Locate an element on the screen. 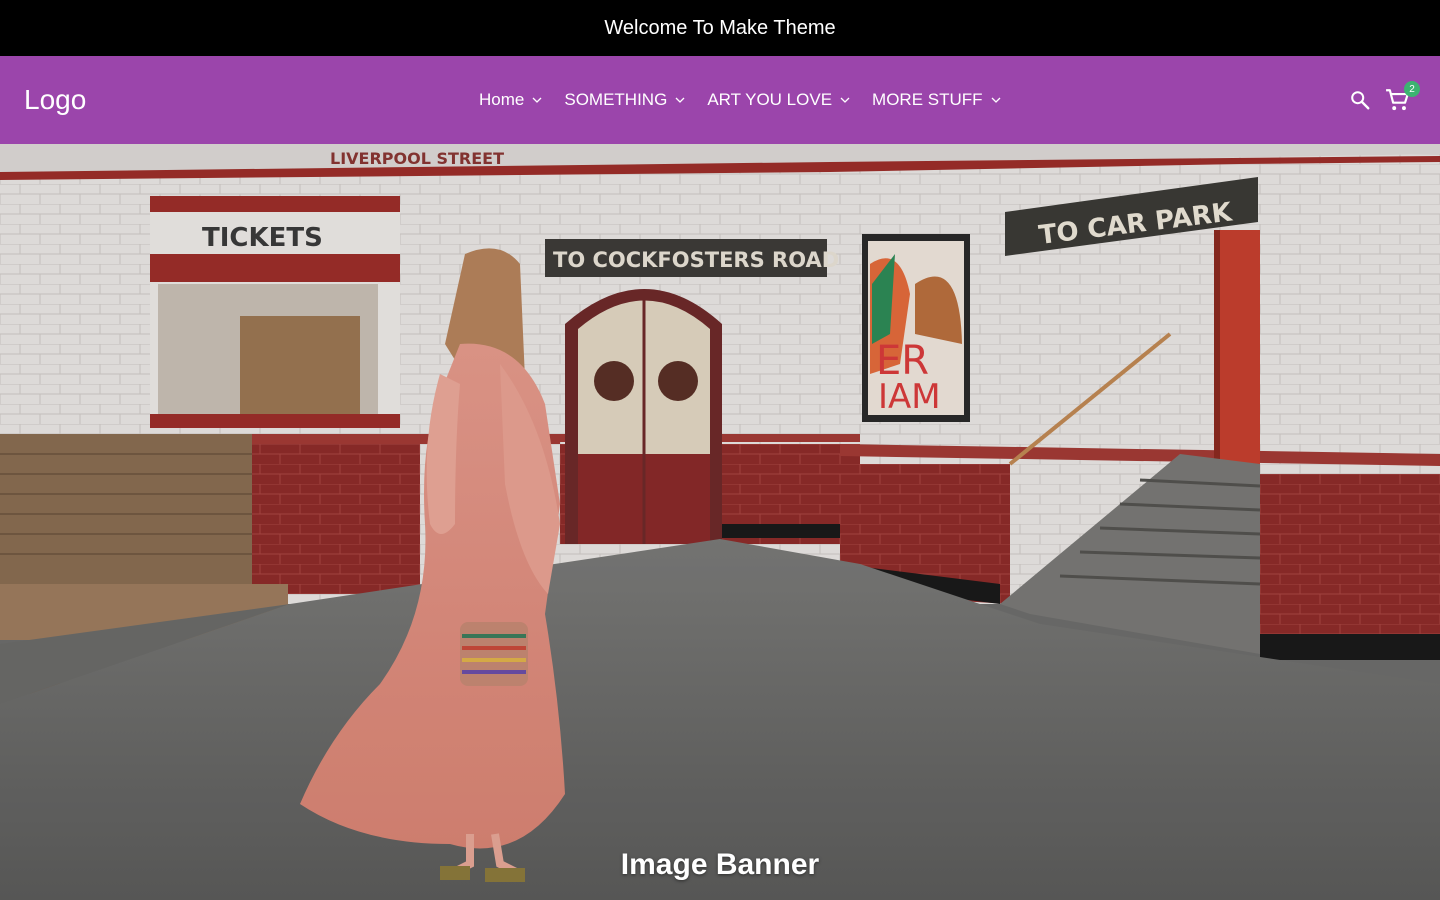 Image resolution: width=1440 pixels, height=900 pixels. nav-item-something: SOMETHING is located at coordinates (624, 100).